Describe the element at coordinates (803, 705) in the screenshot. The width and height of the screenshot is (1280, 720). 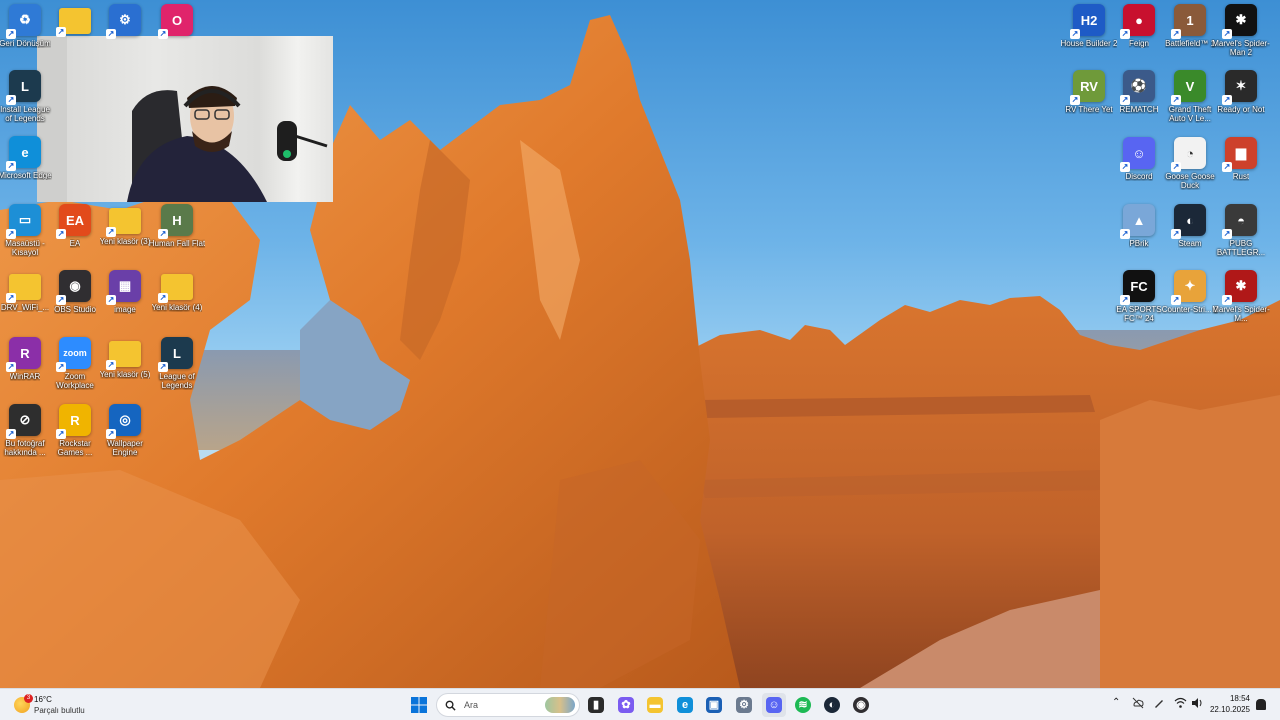
I see `taskbar-spotify: ≋` at that location.